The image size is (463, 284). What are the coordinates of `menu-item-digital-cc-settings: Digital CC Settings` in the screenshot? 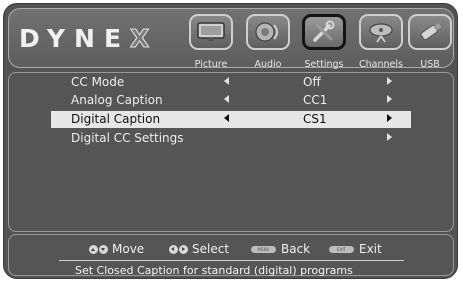 It's located at (231, 138).